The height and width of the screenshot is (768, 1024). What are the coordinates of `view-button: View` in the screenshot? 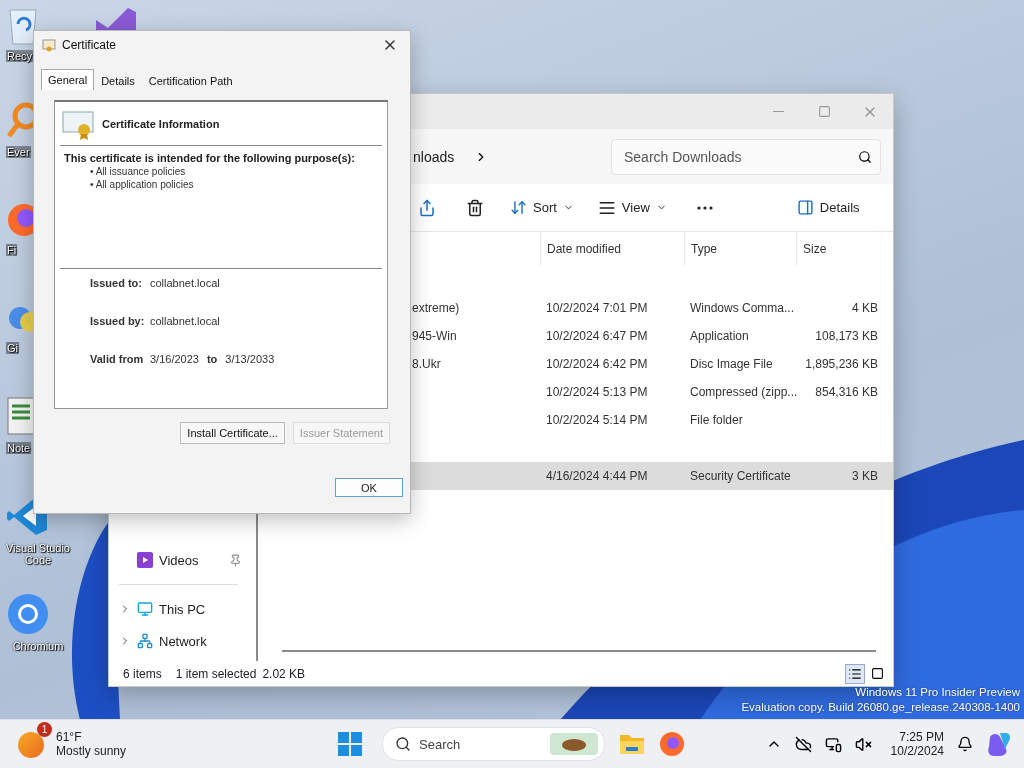 It's located at (632, 207).